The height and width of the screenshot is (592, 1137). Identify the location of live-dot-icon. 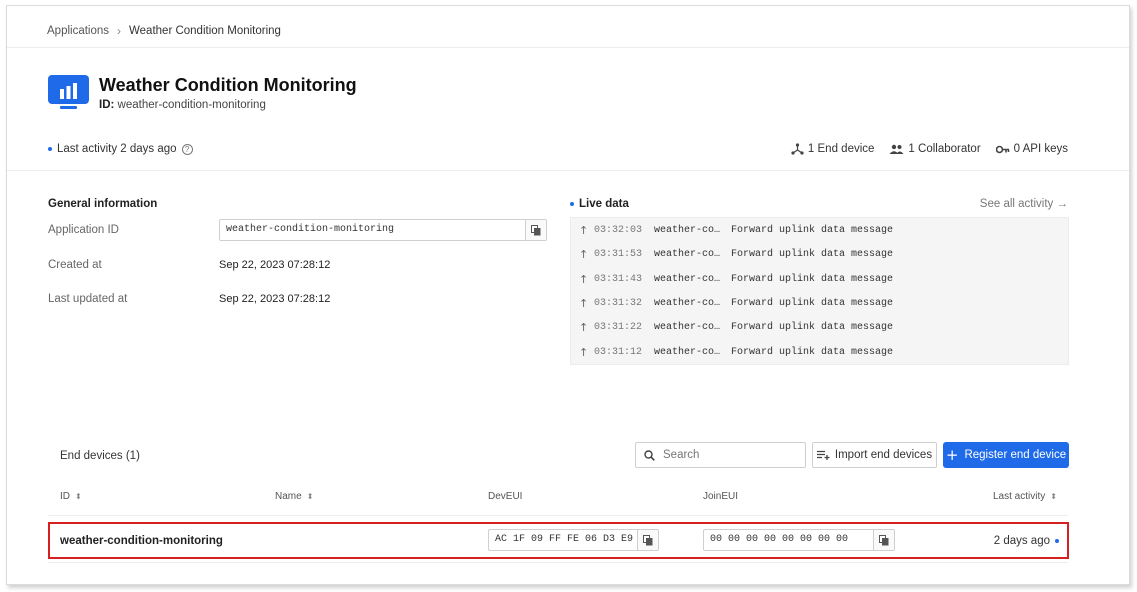
(572, 204).